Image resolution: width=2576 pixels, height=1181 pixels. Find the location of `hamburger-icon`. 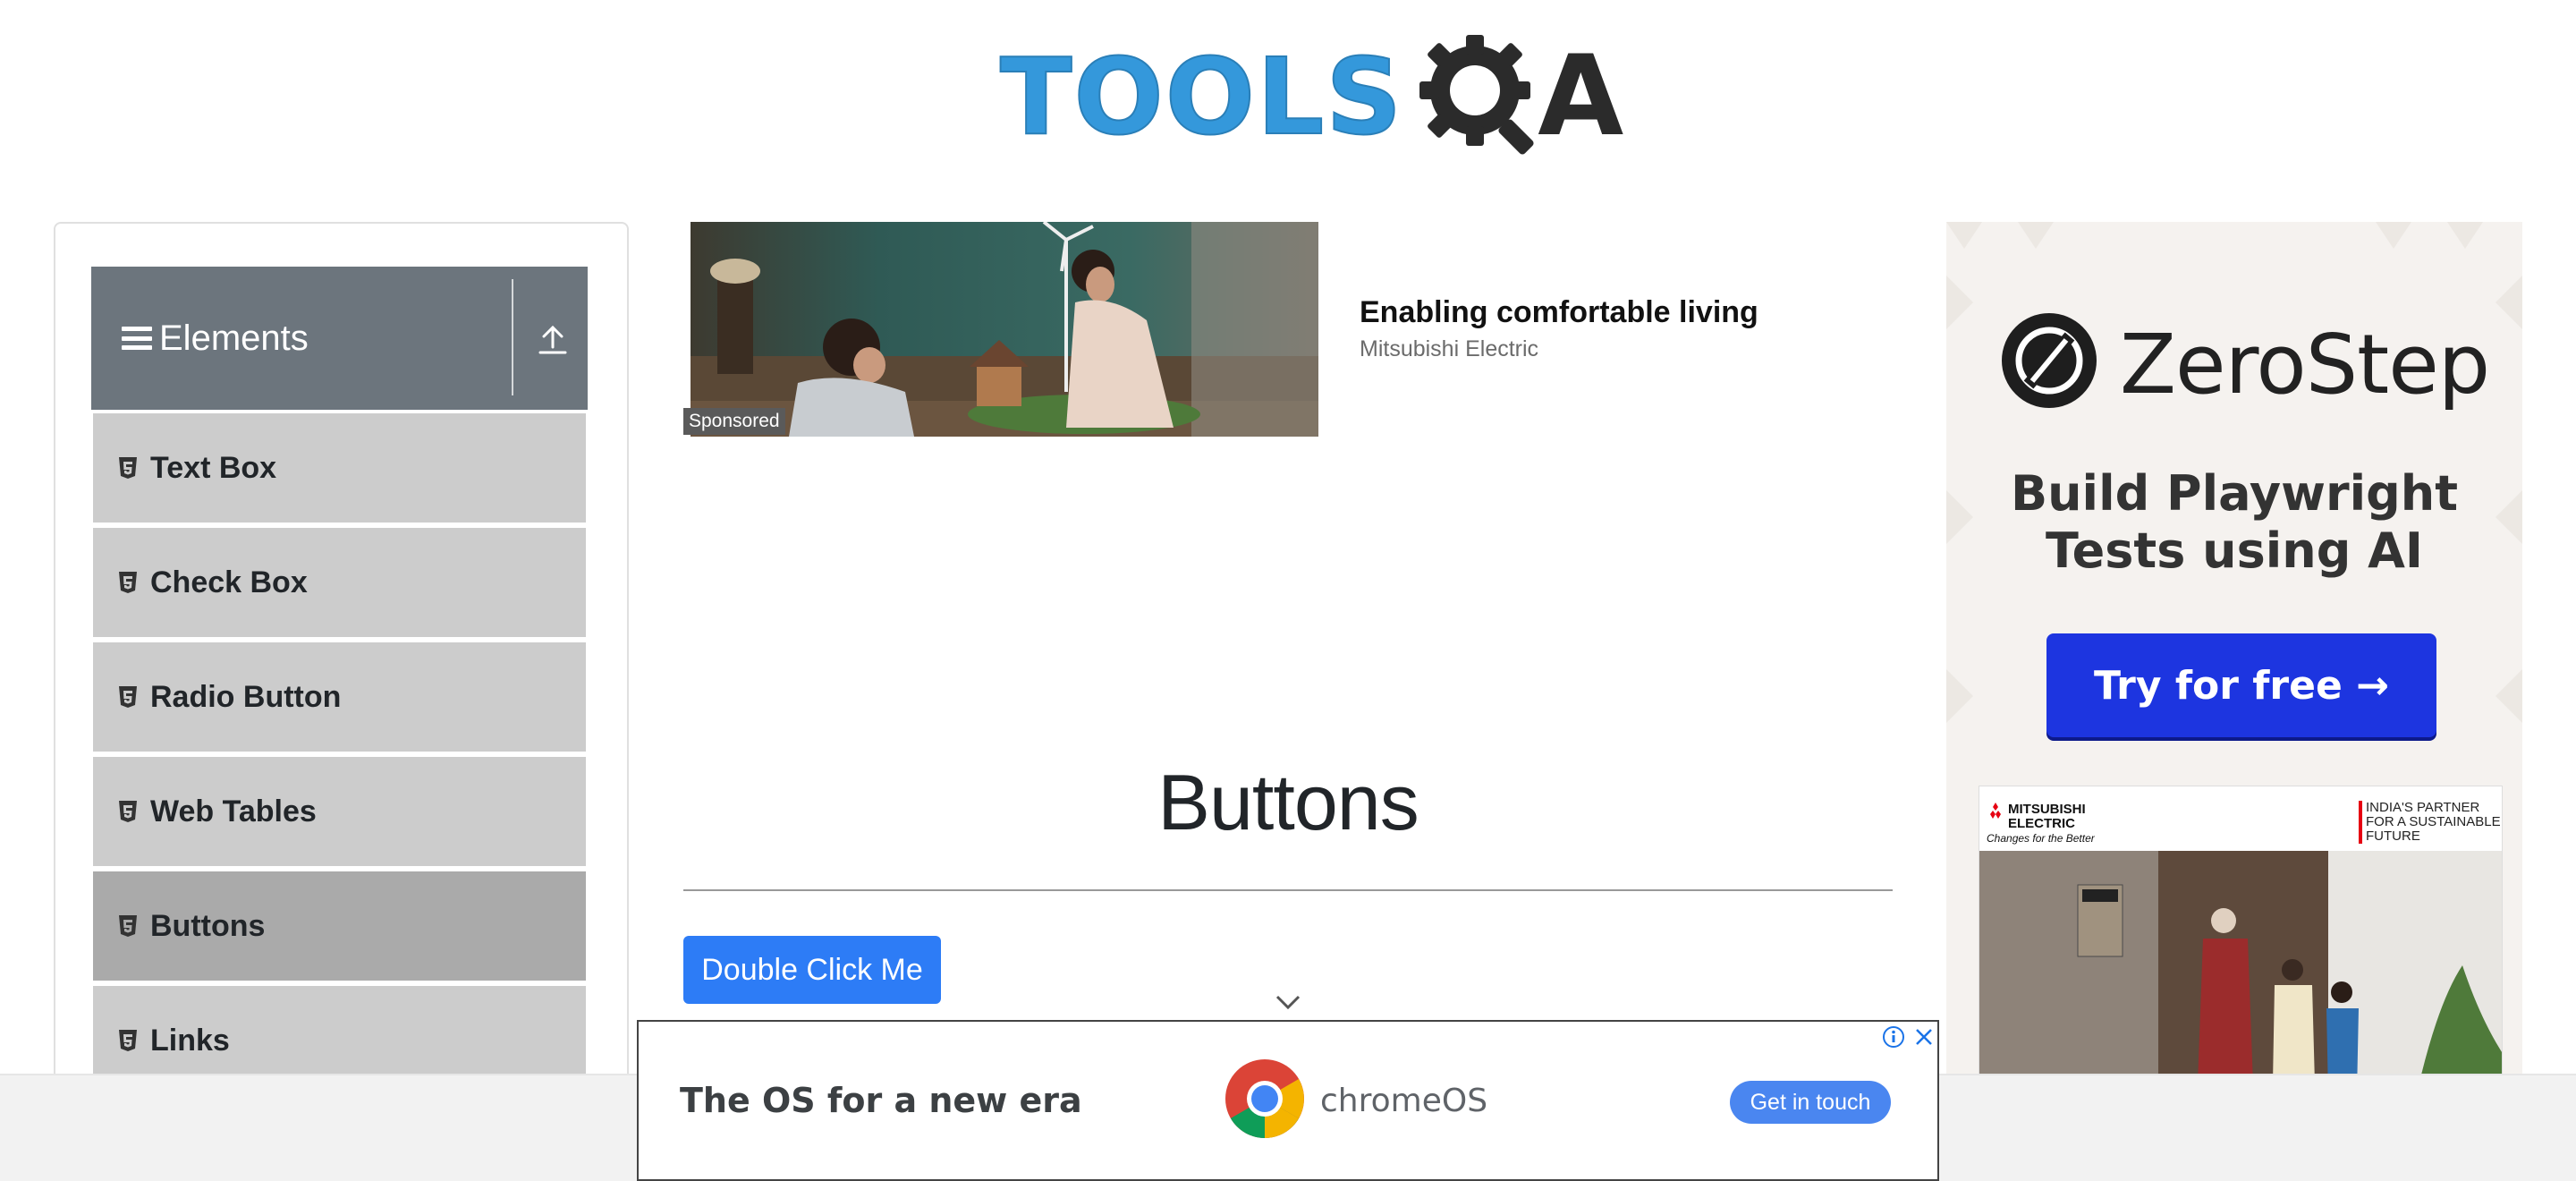

hamburger-icon is located at coordinates (137, 338).